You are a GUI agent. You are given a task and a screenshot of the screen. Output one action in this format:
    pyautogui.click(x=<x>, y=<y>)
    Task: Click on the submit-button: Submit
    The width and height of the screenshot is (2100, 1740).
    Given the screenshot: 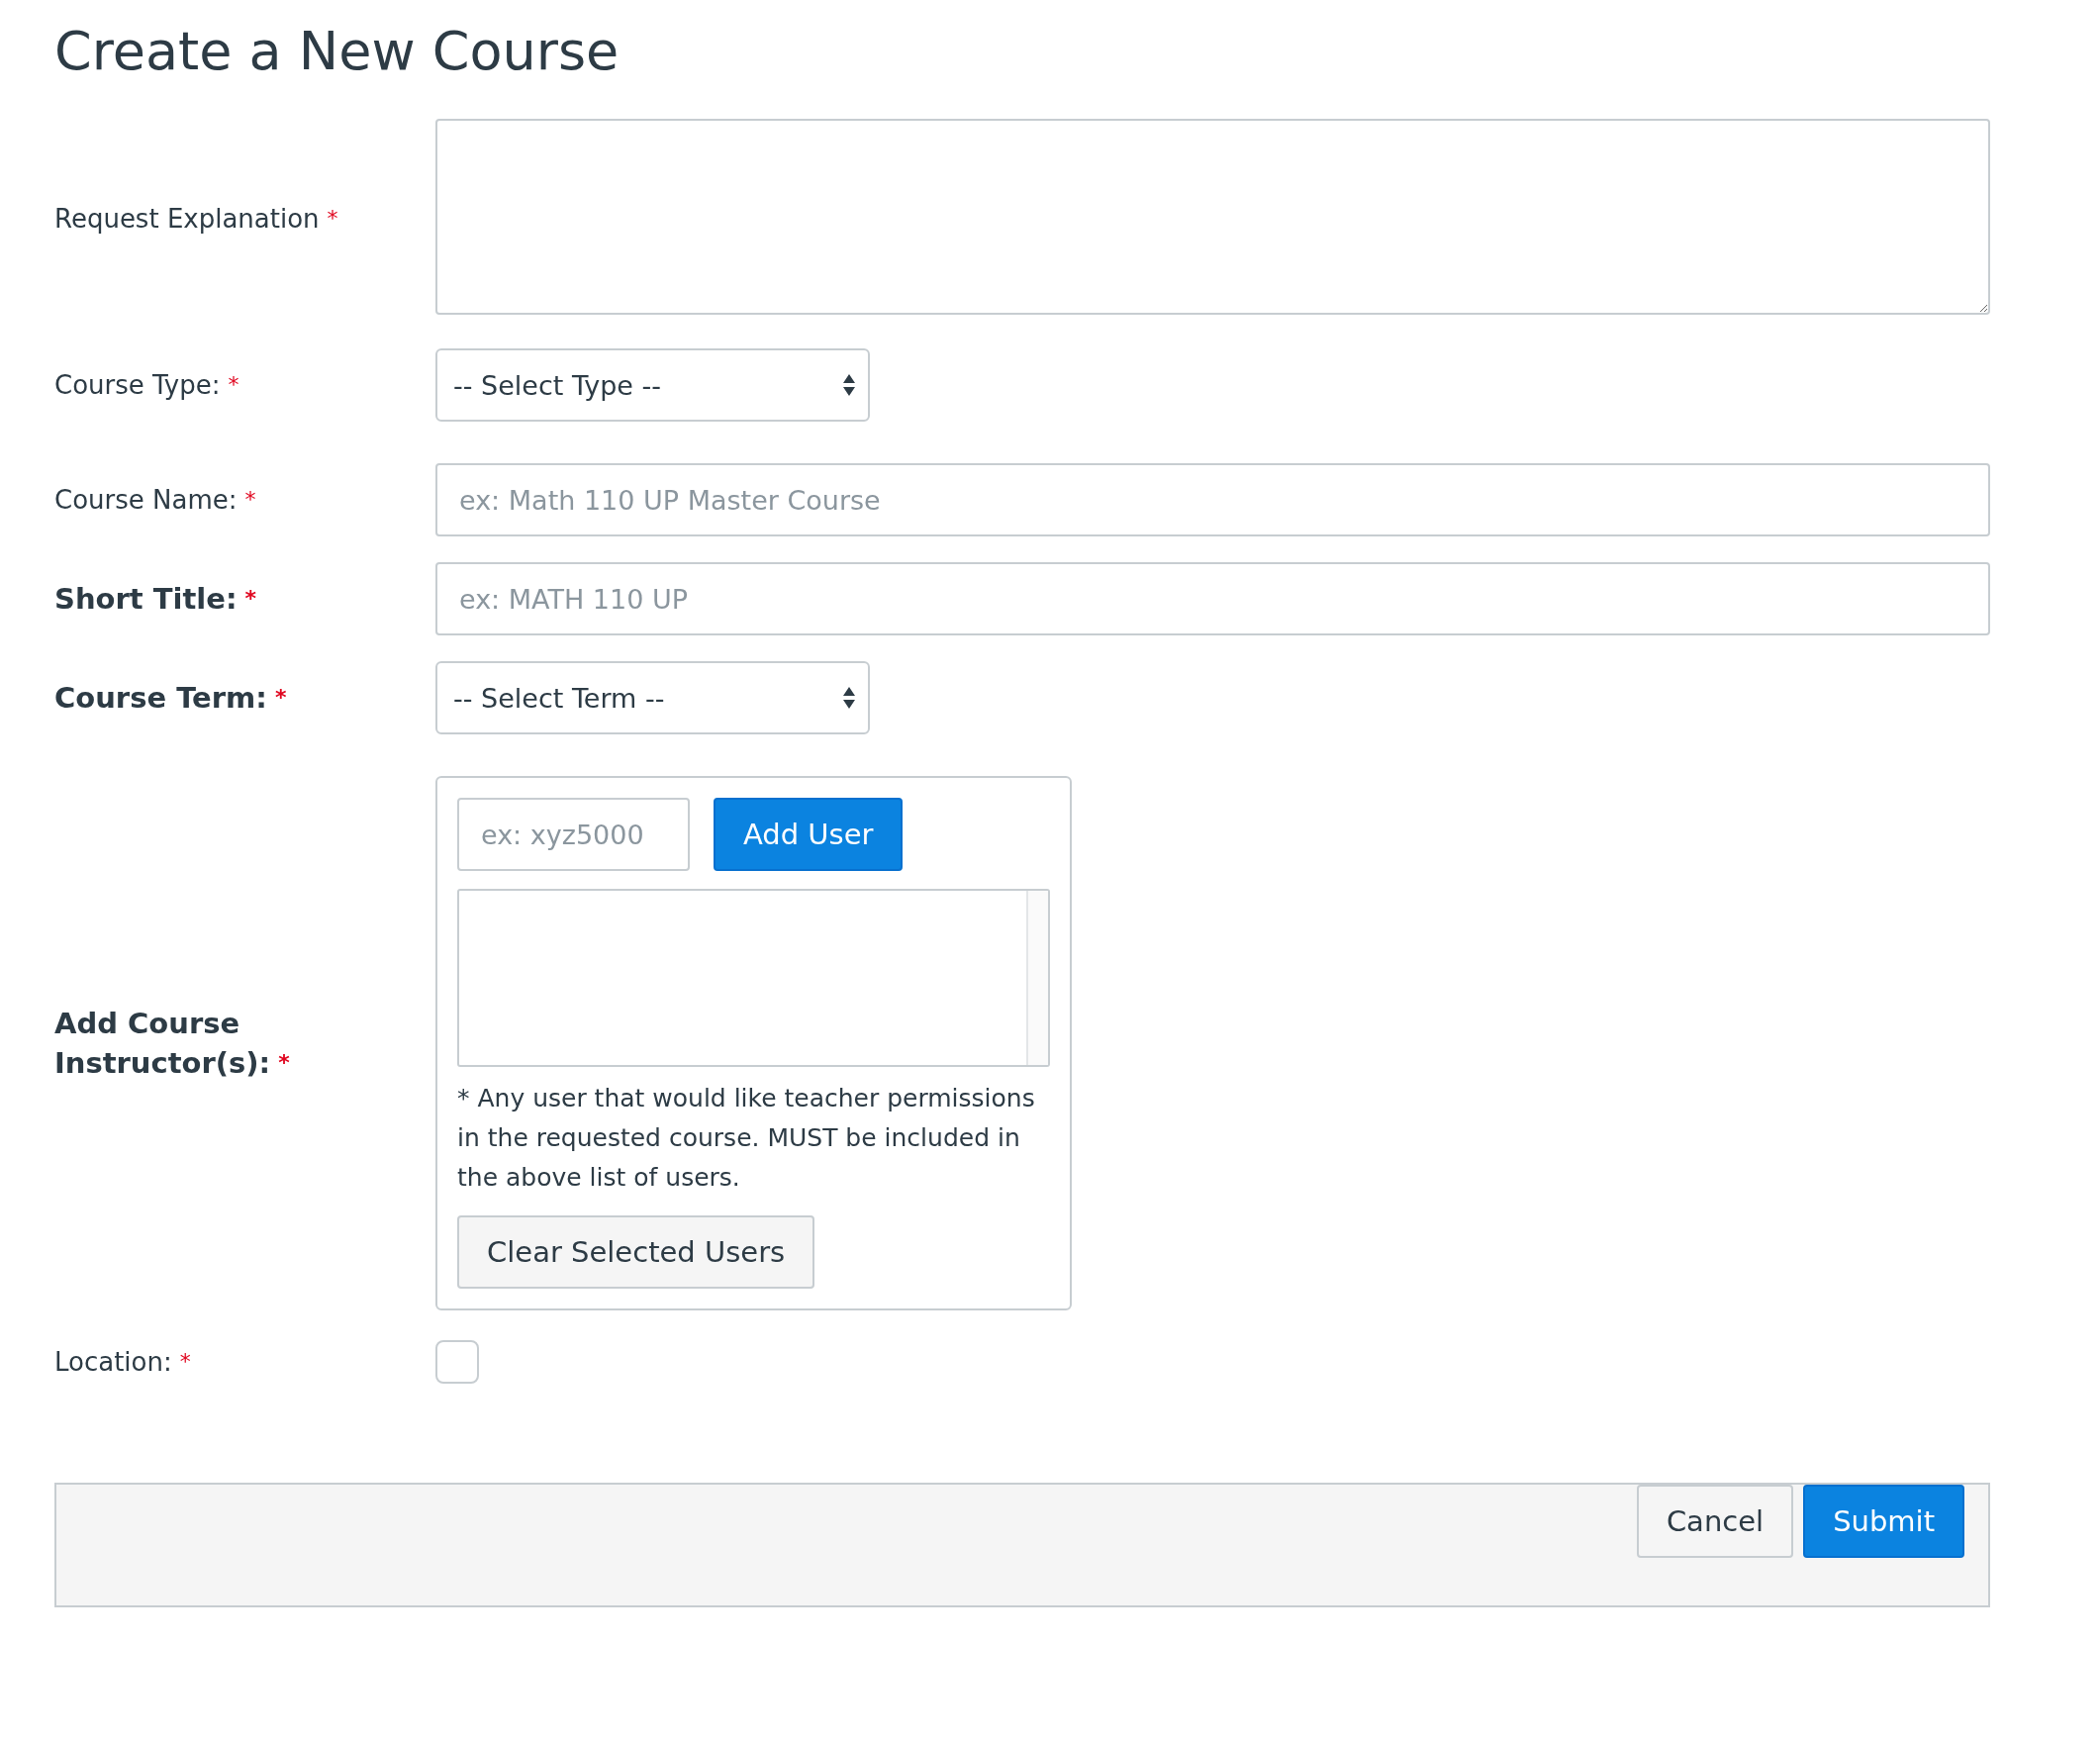 What is the action you would take?
    pyautogui.click(x=1883, y=1521)
    